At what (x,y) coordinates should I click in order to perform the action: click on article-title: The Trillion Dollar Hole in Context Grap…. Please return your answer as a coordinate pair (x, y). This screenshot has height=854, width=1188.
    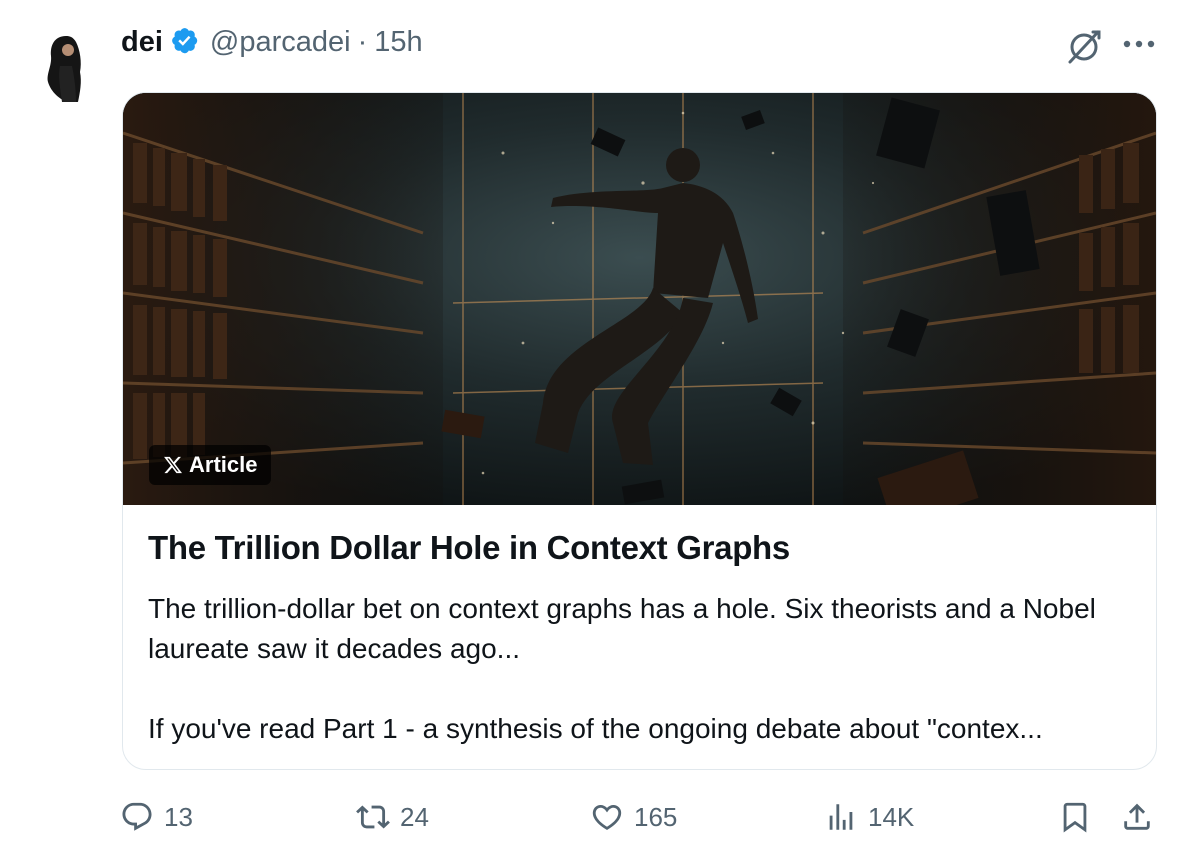
    Looking at the image, I should click on (469, 547).